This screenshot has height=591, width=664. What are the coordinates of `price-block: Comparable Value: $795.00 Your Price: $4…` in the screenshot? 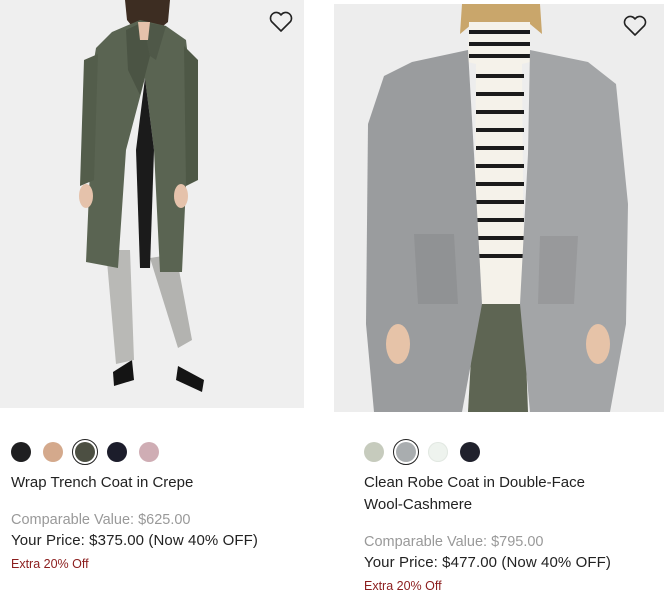 It's located at (487, 561).